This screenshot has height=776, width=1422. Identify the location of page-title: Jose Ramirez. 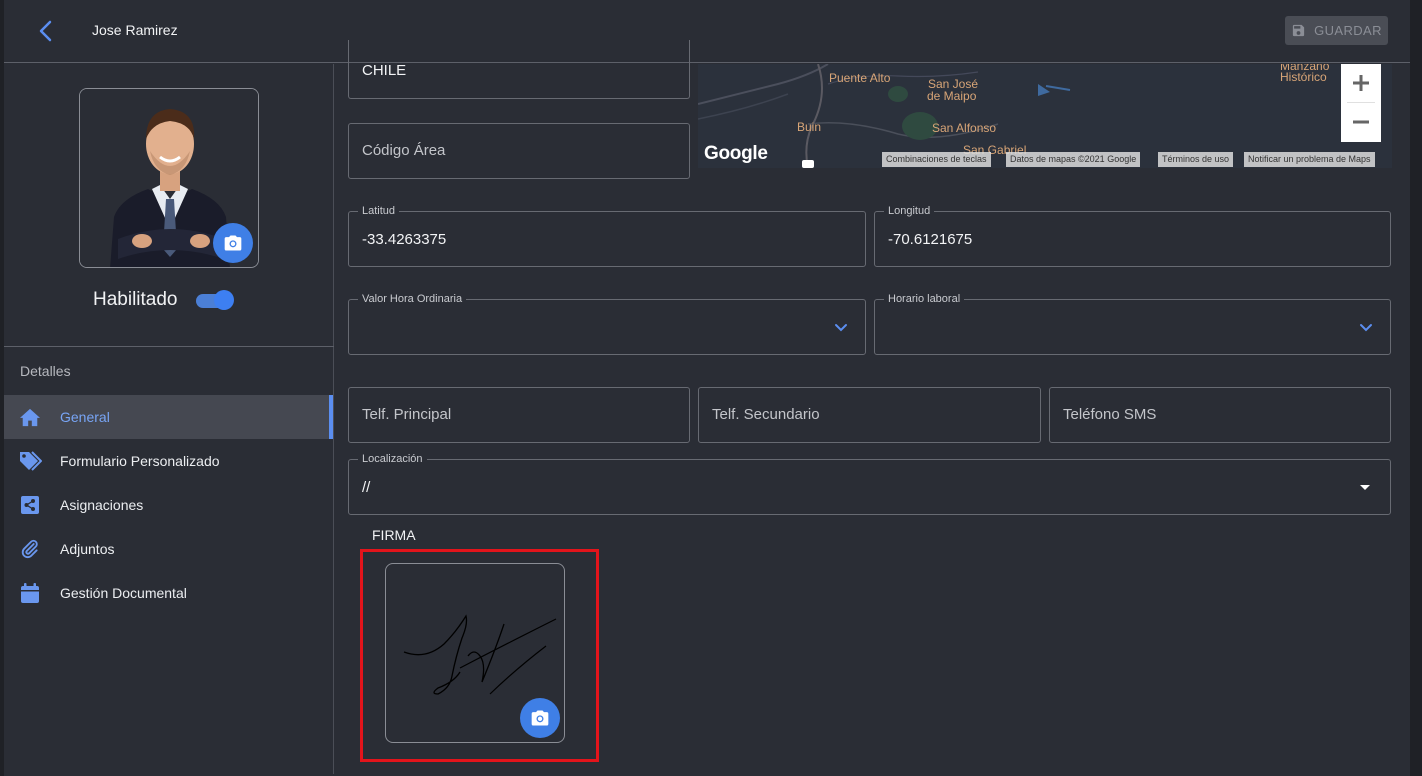
(135, 30).